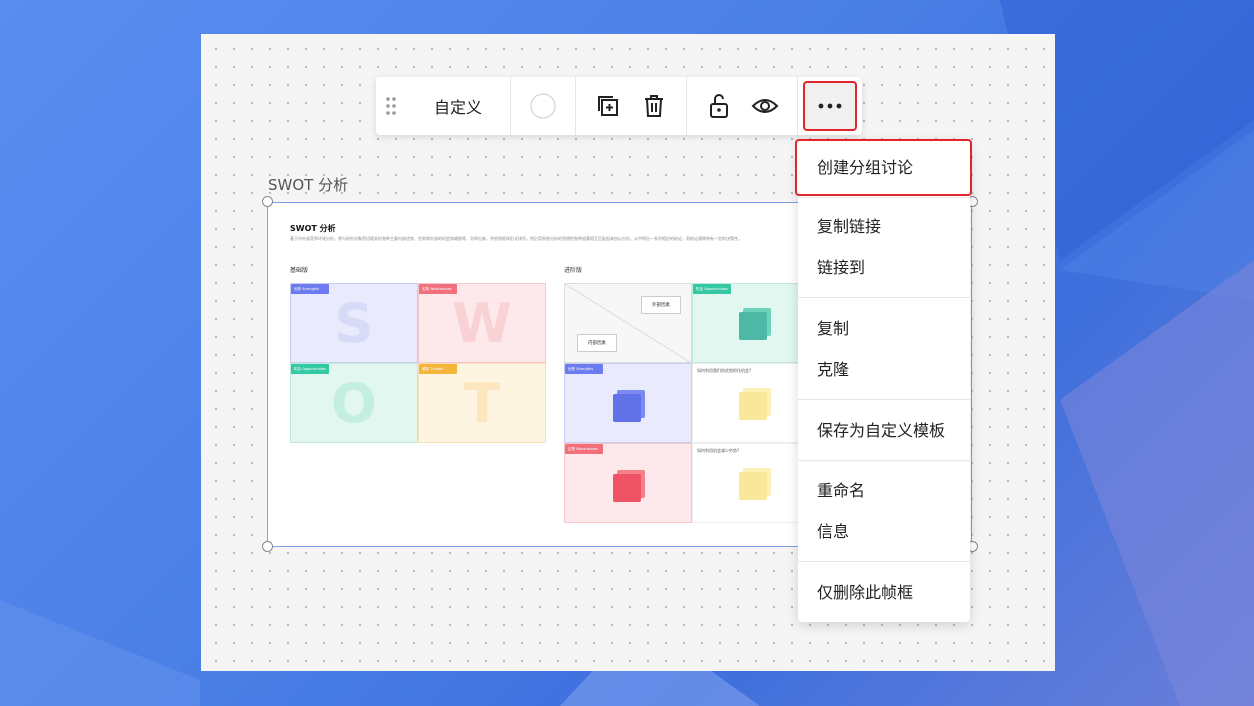 The height and width of the screenshot is (706, 1254). What do you see at coordinates (597, 343) in the screenshot?
I see `internal-factor-label: 内部因素` at bounding box center [597, 343].